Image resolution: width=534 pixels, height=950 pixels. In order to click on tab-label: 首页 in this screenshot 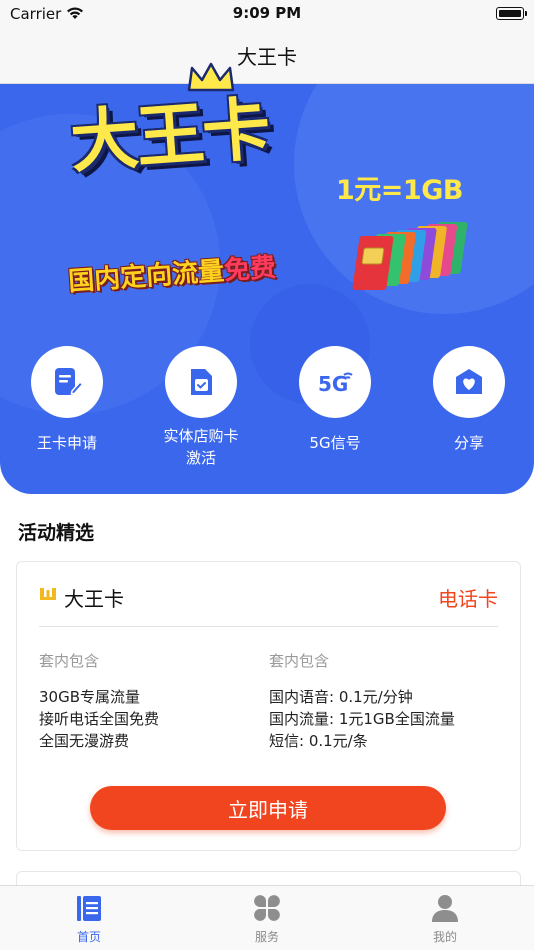, I will do `click(88, 937)`.